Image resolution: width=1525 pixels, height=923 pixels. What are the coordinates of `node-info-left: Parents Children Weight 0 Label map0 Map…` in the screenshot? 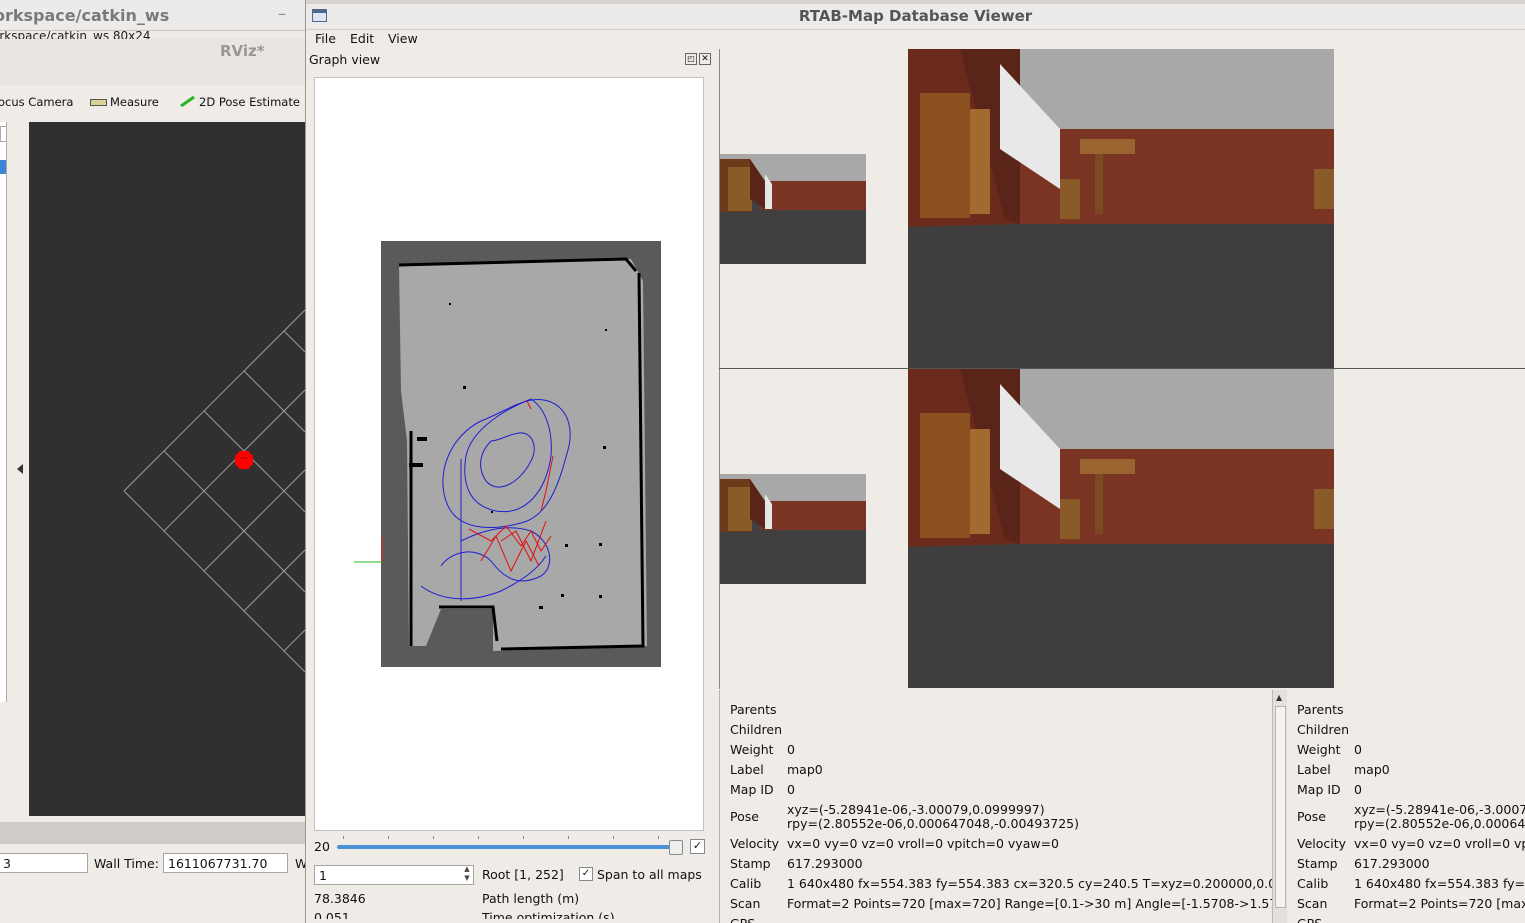 It's located at (996, 806).